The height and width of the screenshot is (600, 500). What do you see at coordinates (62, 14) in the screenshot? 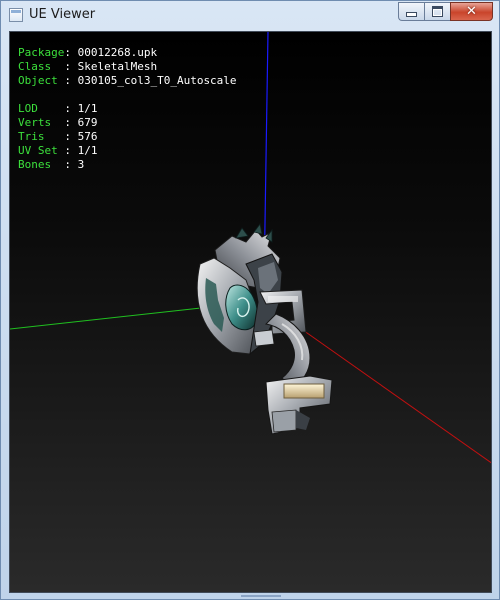
I see `window-title: UE Viewer` at bounding box center [62, 14].